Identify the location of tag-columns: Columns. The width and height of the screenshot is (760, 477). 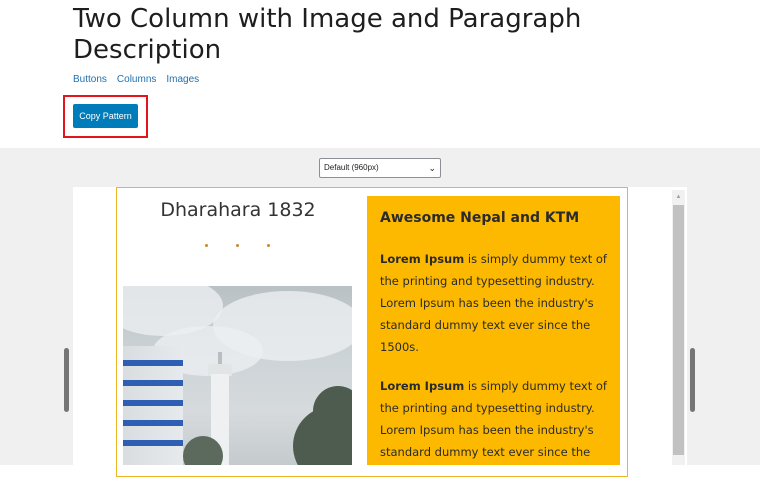
(136, 80).